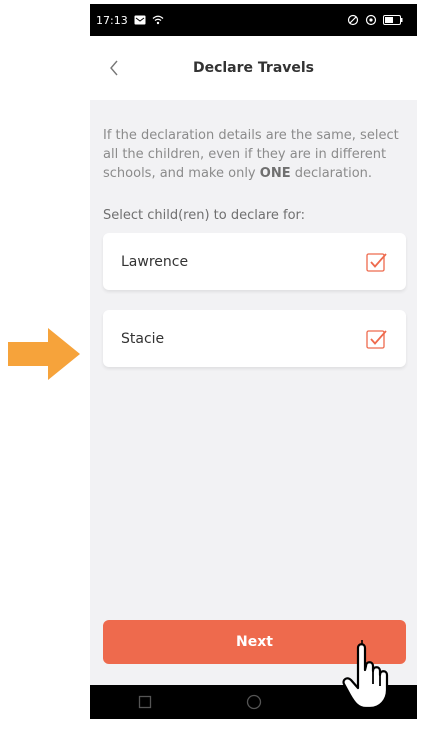 The height and width of the screenshot is (730, 421). I want to click on select-children-label: Select child(ren) to declare for:, so click(204, 215).